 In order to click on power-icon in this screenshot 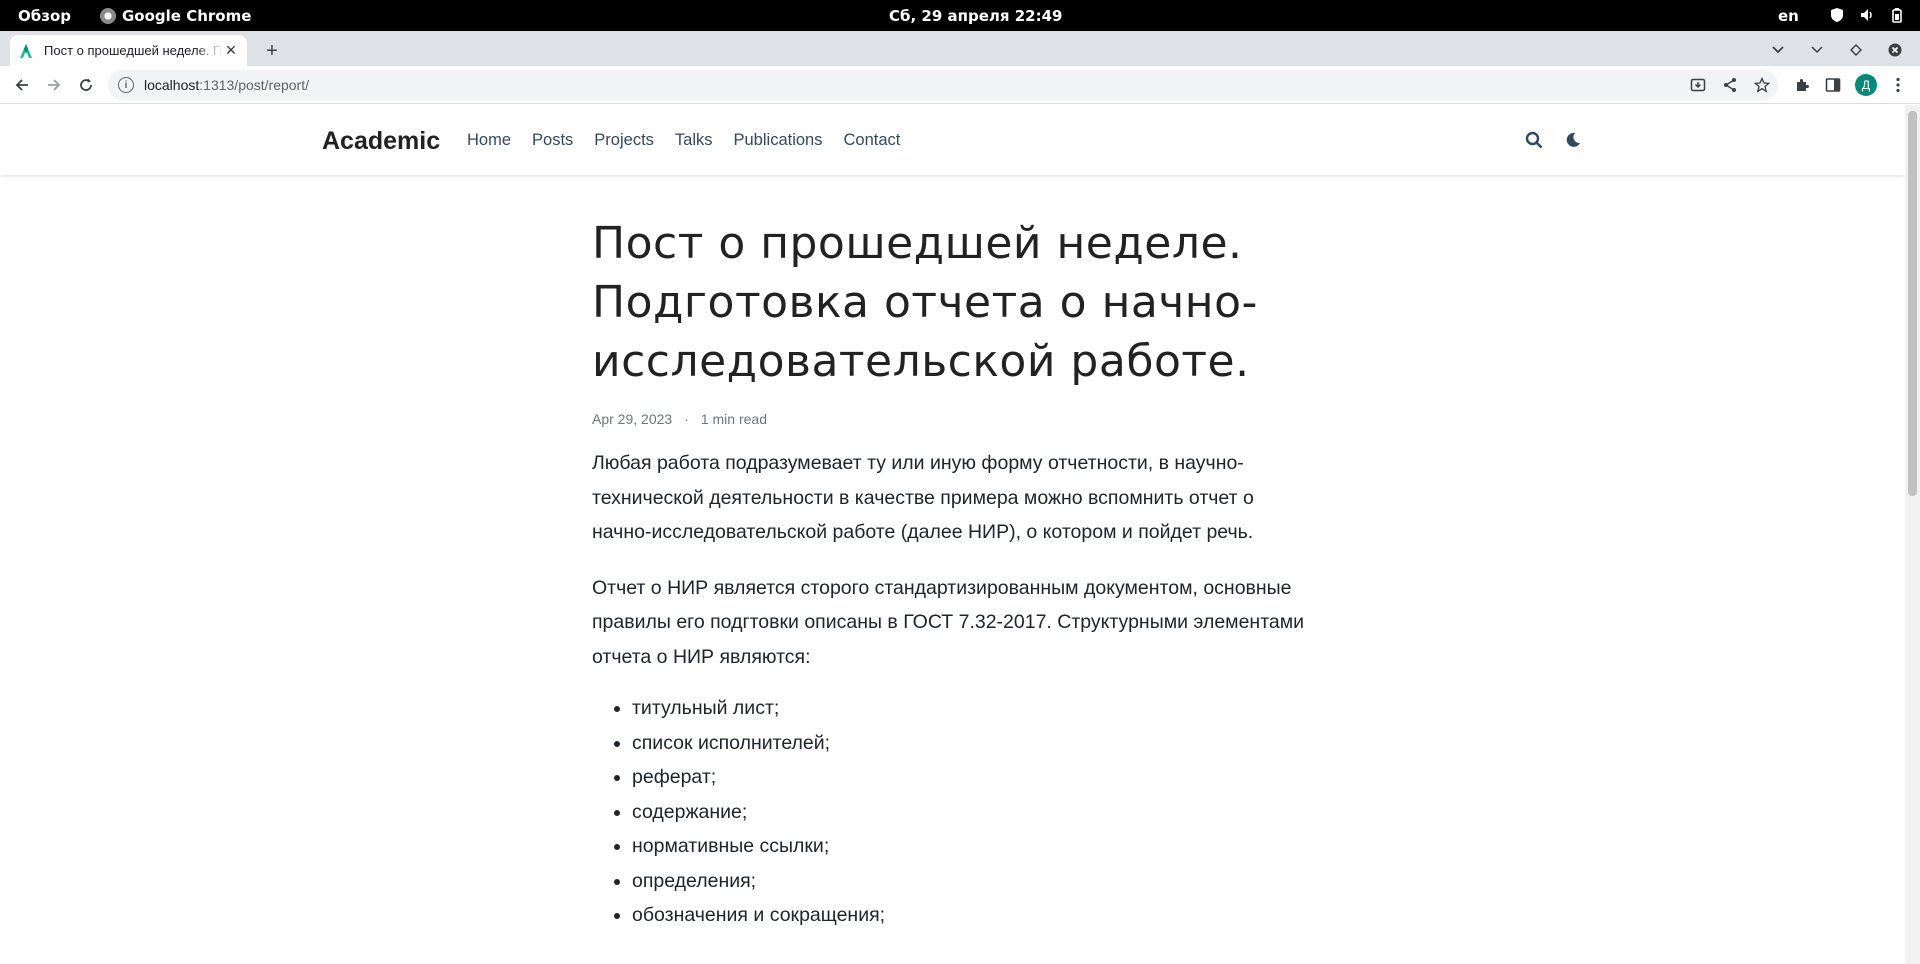, I will do `click(1897, 15)`.